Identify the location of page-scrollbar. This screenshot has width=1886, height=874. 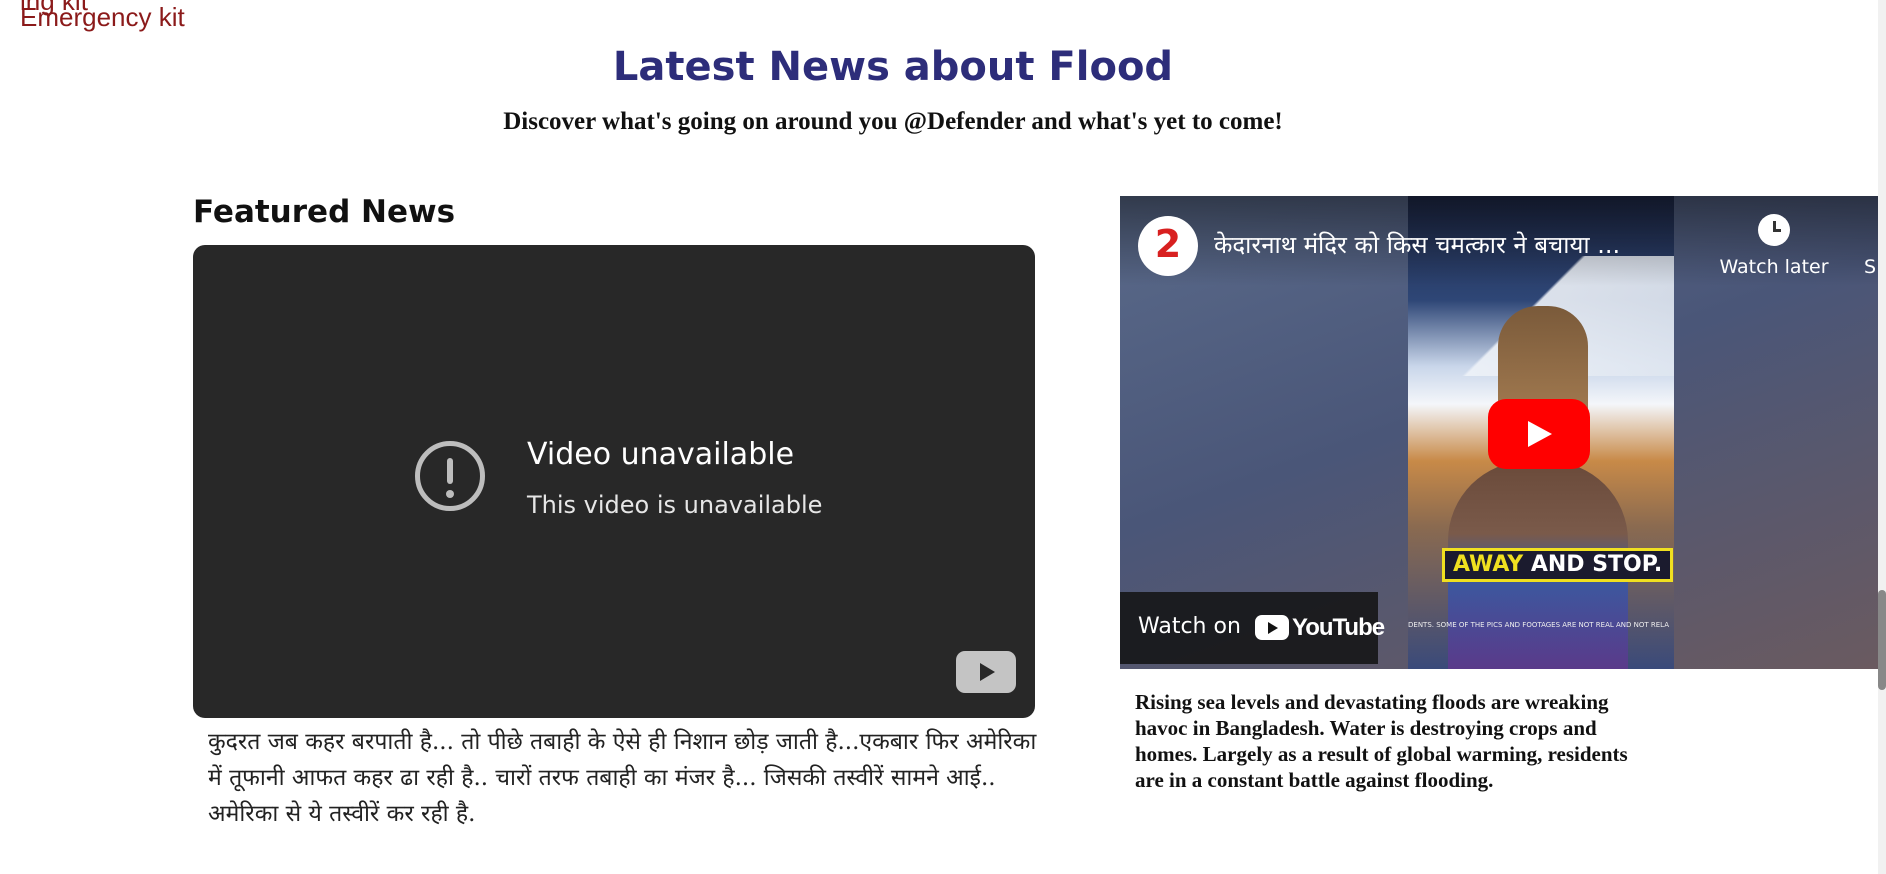
(1882, 437).